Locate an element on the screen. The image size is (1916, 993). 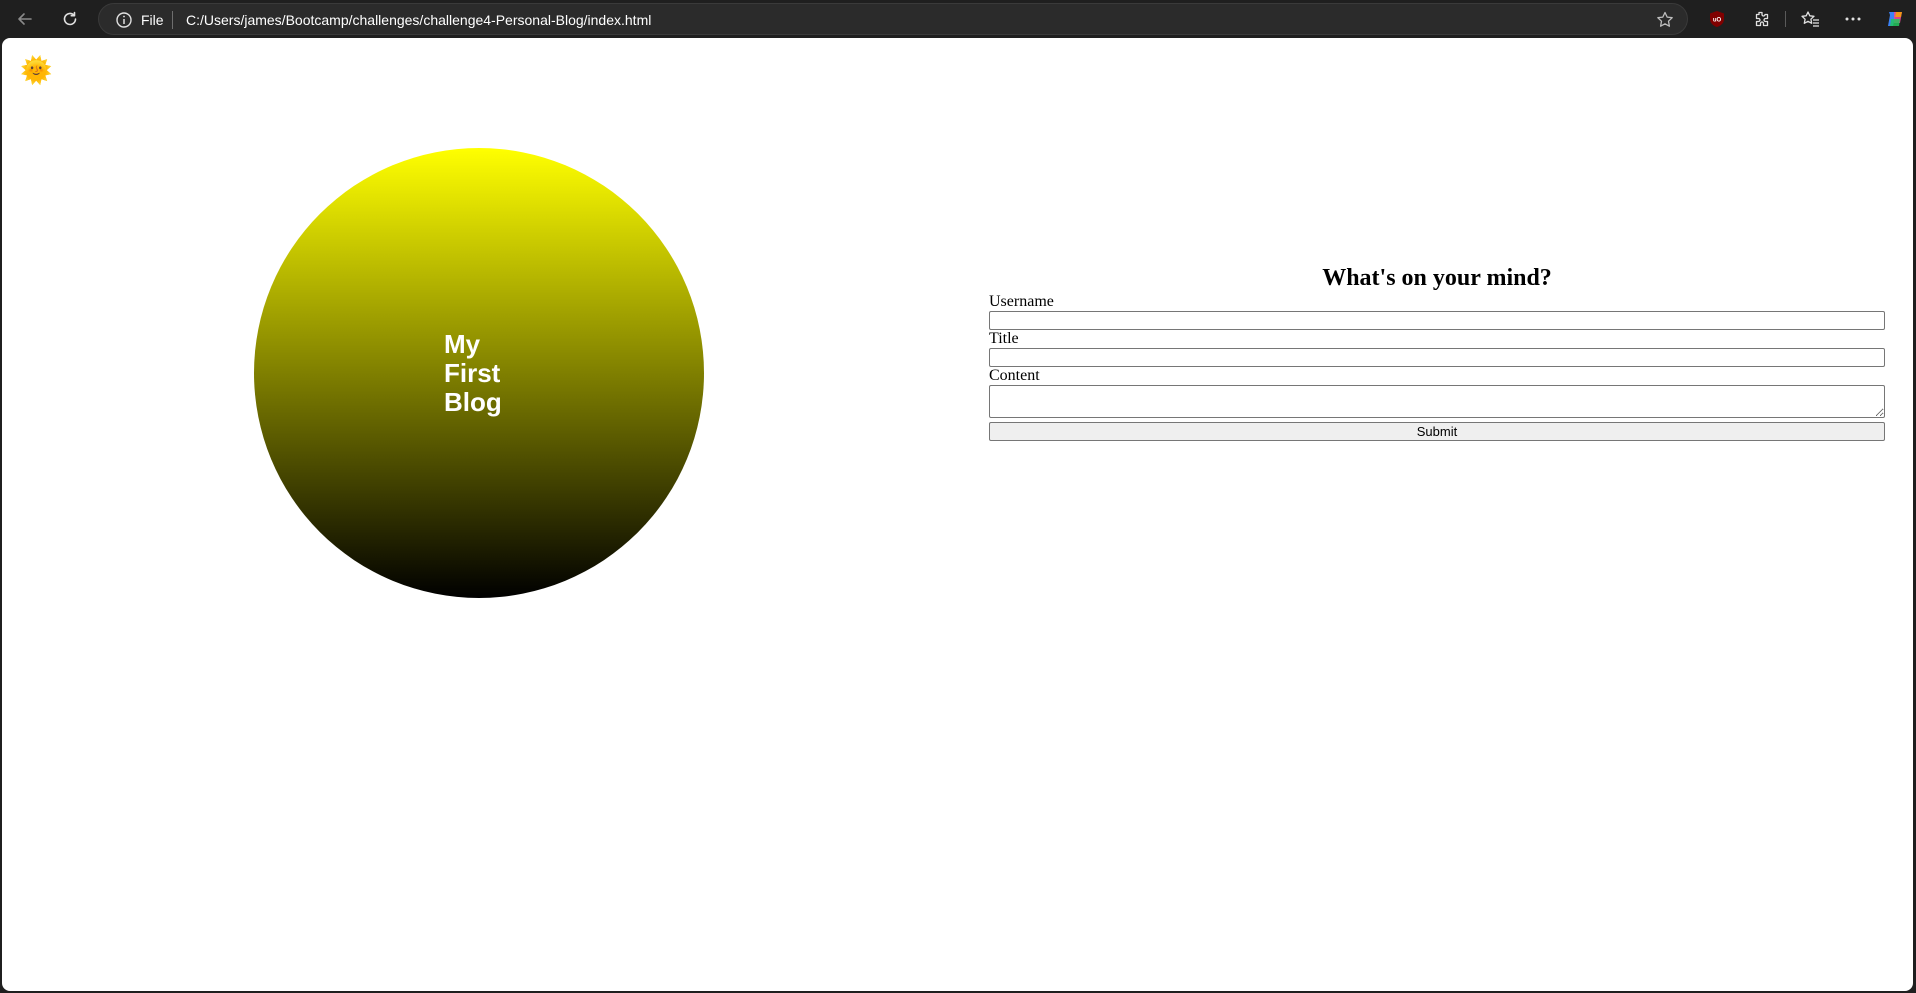
address-scheme-label: File is located at coordinates (152, 20).